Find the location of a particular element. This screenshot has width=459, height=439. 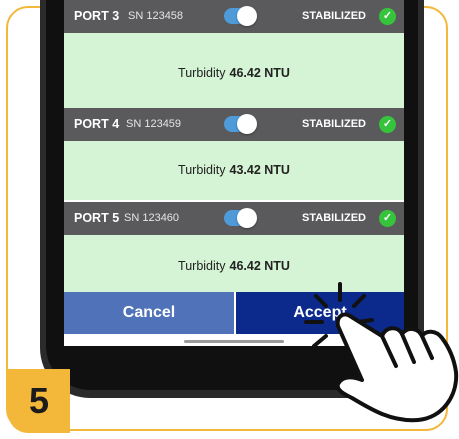

port-serial: SN 123459 is located at coordinates (154, 124).